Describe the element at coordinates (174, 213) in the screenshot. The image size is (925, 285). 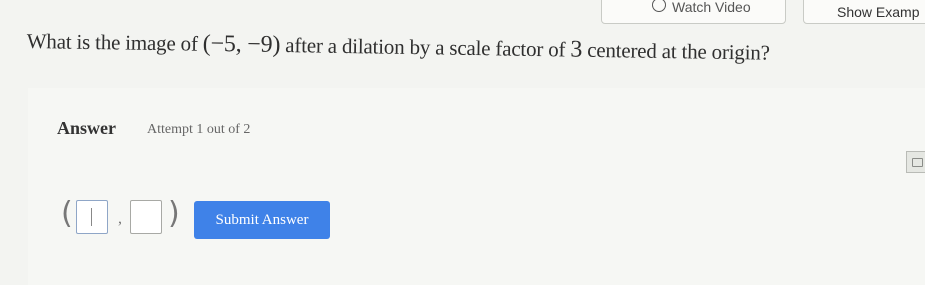
I see `close-paren: )` at that location.